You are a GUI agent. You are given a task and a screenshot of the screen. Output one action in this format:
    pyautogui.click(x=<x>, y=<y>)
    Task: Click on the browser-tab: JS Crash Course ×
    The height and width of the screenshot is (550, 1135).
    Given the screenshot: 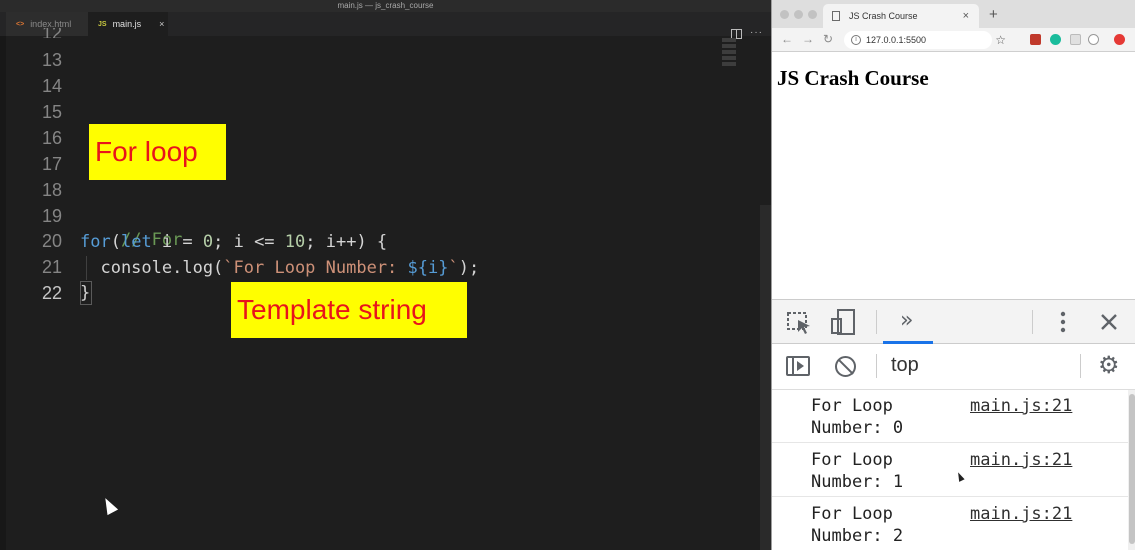 What is the action you would take?
    pyautogui.click(x=901, y=16)
    